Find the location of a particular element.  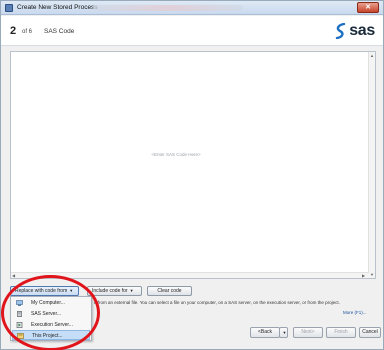

include-label: Include code for is located at coordinates (110, 291).